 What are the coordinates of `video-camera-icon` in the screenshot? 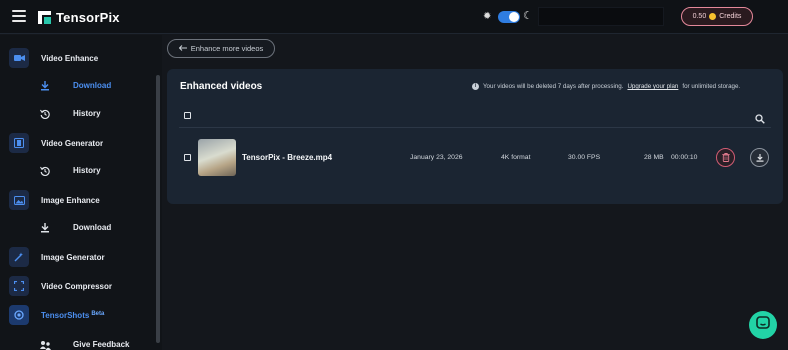 It's located at (19, 58).